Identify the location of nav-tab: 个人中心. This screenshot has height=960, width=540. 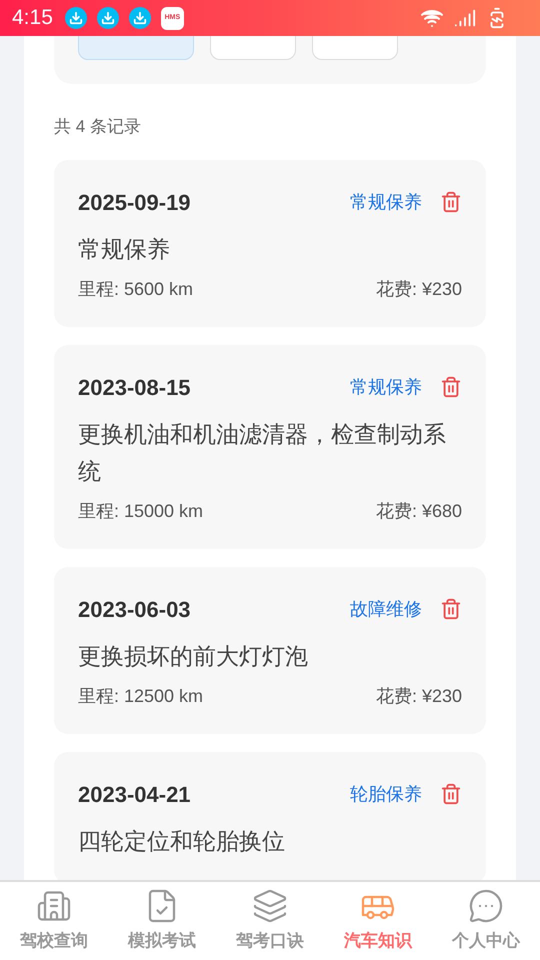
(486, 921).